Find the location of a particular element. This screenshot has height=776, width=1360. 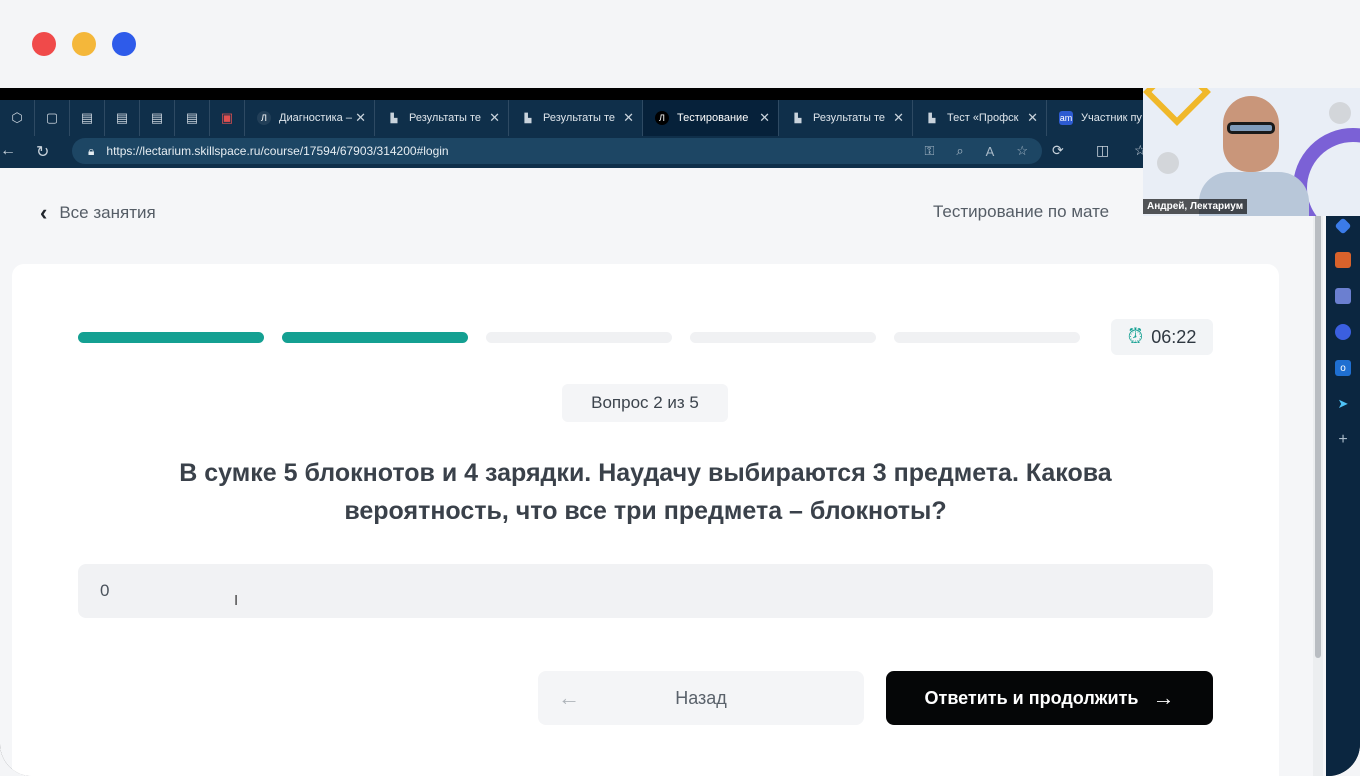

browser-tab: ▙ Тест «Профск ✕ is located at coordinates (980, 118).